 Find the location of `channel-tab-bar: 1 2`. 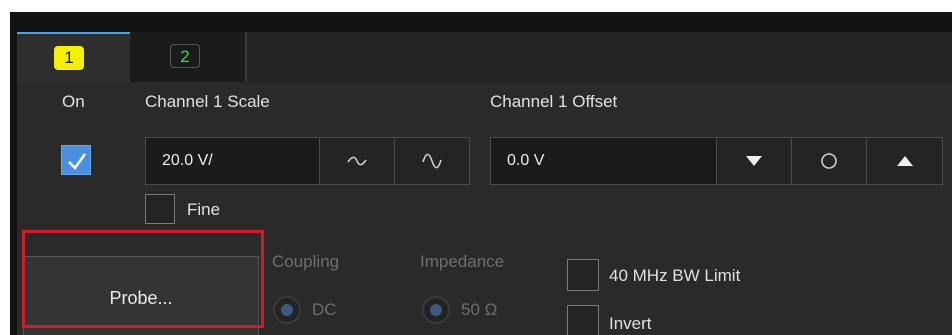

channel-tab-bar: 1 2 is located at coordinates (484, 57).